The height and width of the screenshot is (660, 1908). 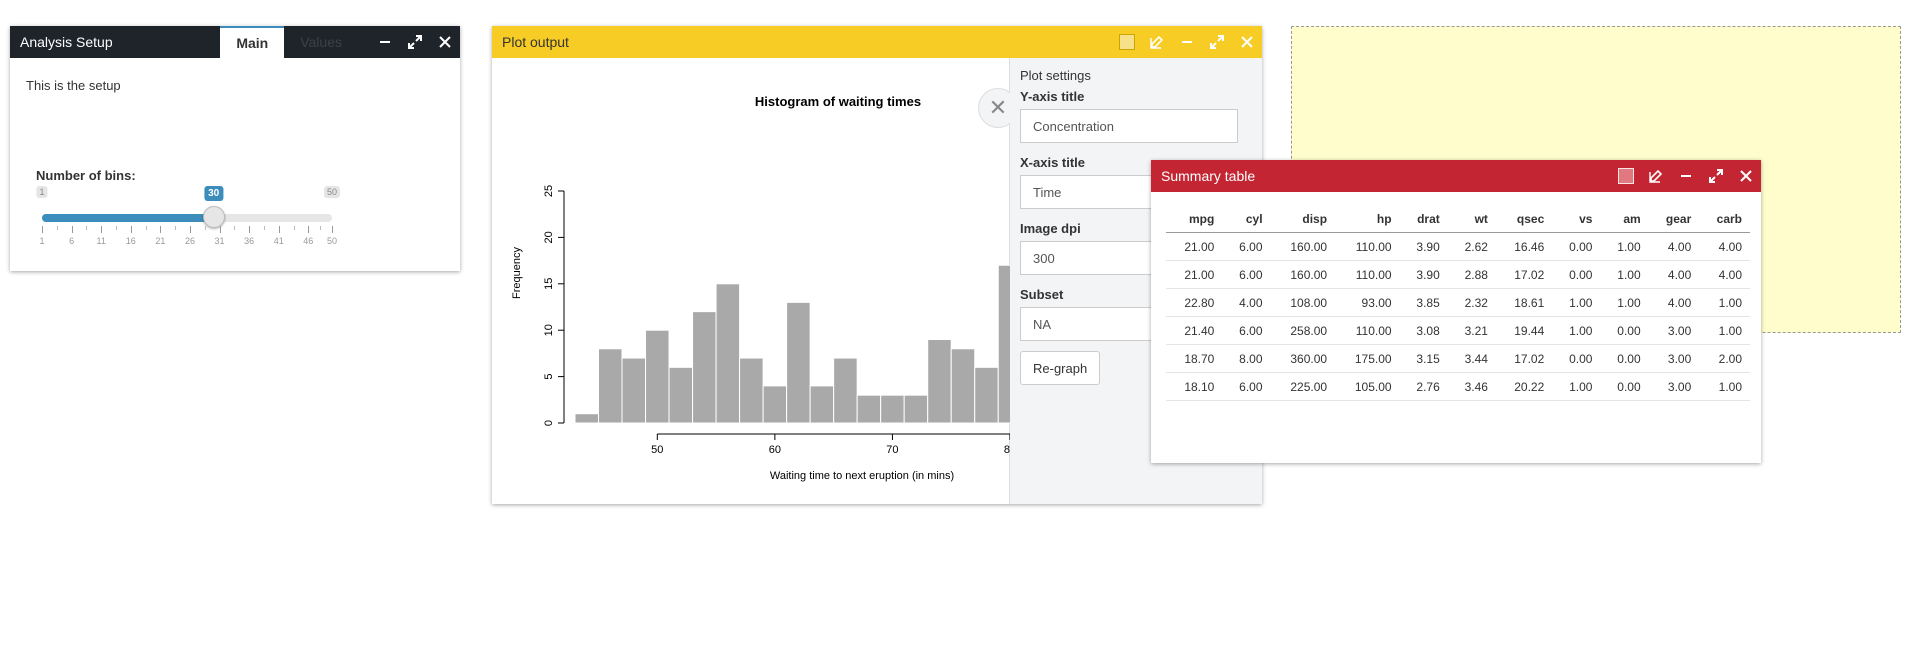 I want to click on chart-title: Histogram of waiting times, so click(x=838, y=101).